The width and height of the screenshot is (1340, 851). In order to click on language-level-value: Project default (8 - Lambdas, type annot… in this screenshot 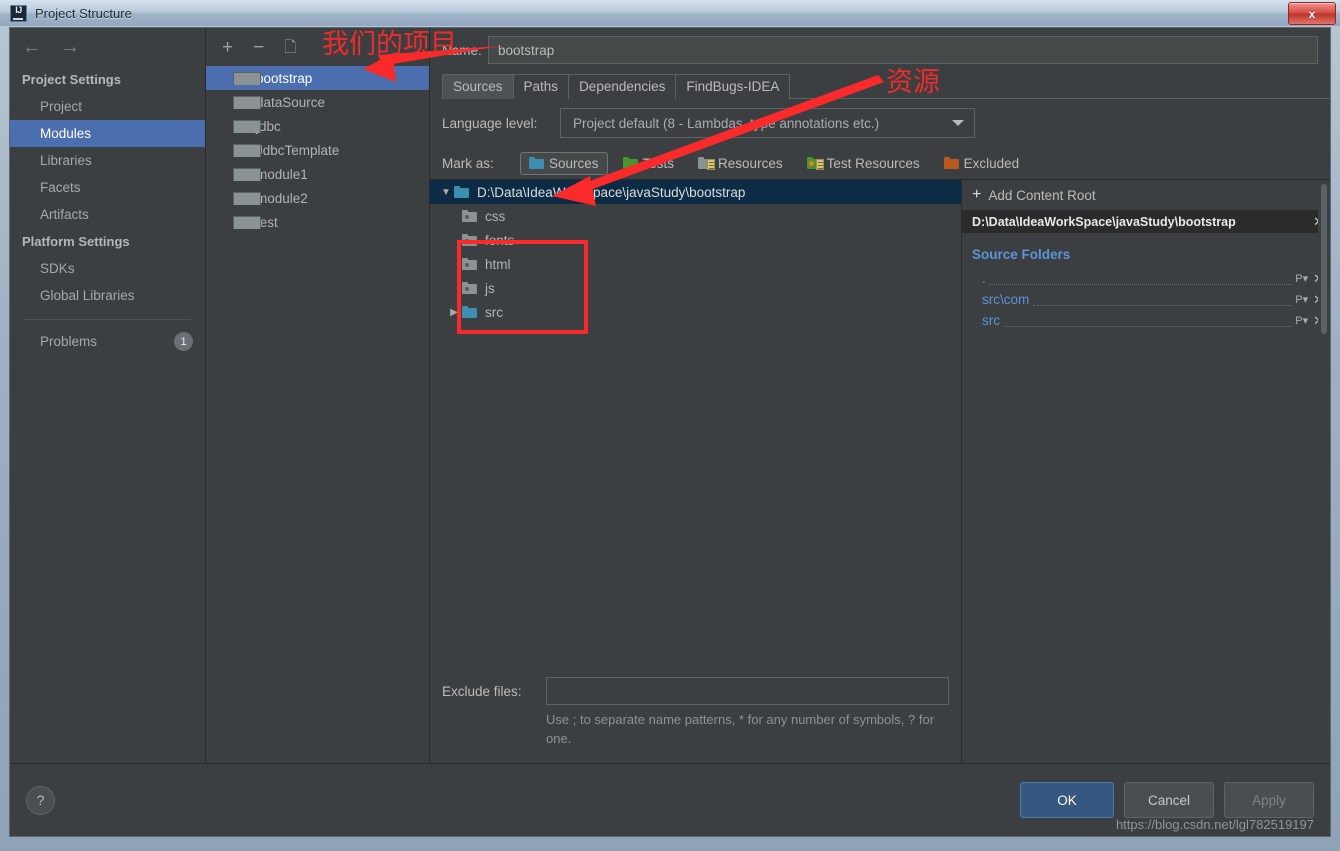, I will do `click(726, 123)`.